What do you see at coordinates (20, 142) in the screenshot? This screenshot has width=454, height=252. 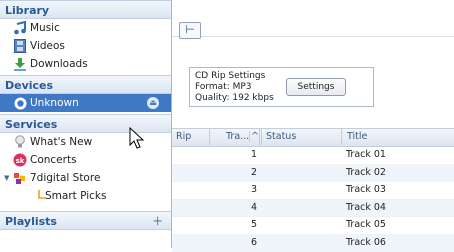 I see `lightbulb-icon` at bounding box center [20, 142].